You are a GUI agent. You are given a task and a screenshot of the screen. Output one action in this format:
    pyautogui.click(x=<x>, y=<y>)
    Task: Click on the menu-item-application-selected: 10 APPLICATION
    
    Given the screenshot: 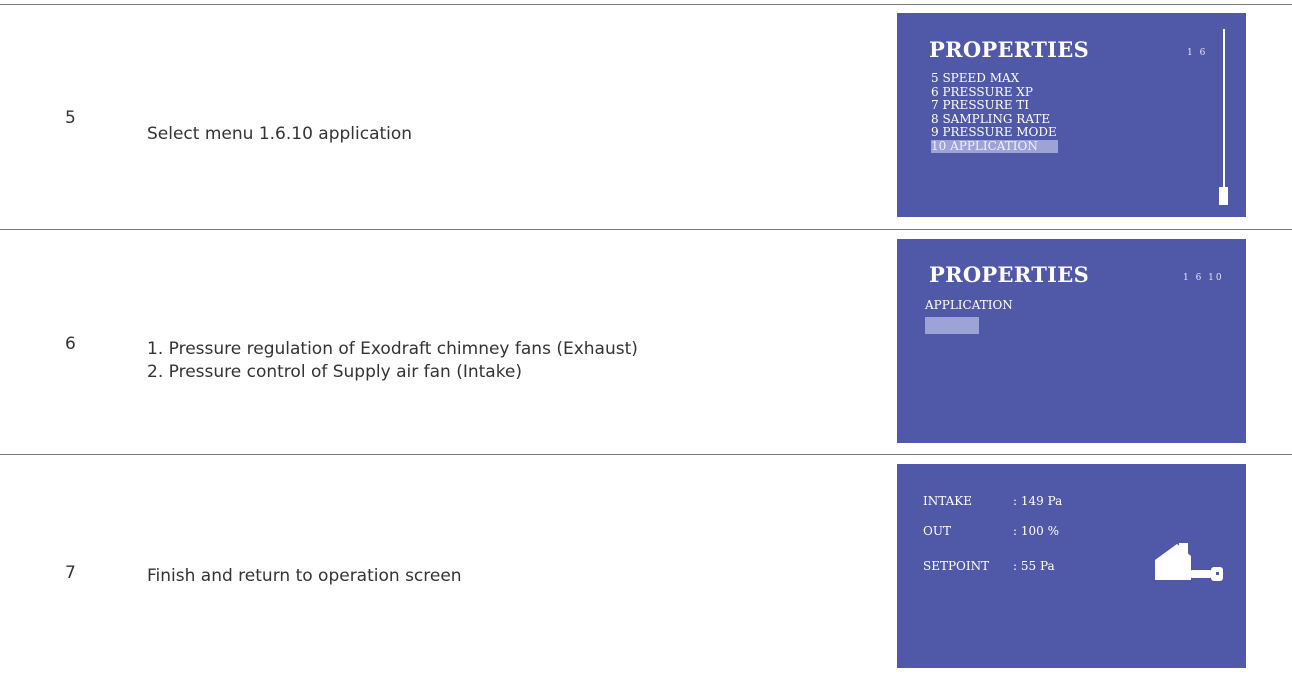 What is the action you would take?
    pyautogui.click(x=994, y=146)
    